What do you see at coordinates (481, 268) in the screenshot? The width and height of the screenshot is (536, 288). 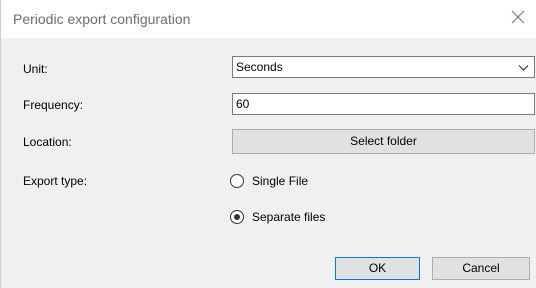 I see `cancel-button: Cancel` at bounding box center [481, 268].